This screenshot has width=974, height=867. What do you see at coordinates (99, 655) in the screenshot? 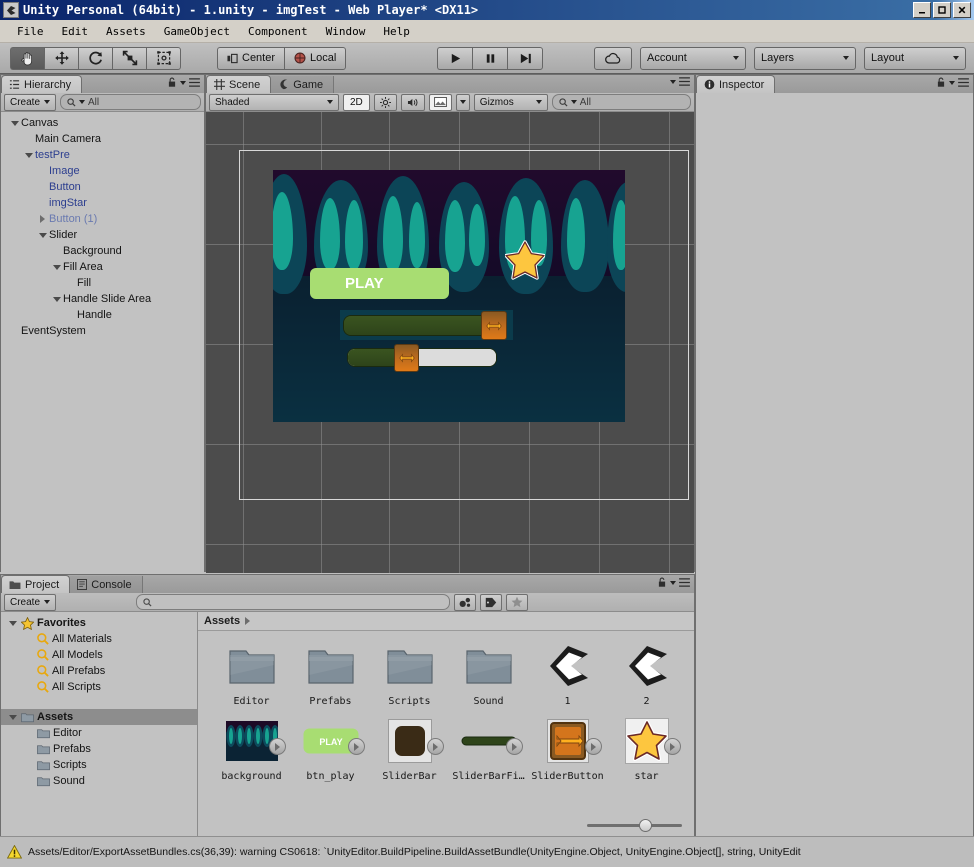
I see `project-tree-item-all-models: All Models` at bounding box center [99, 655].